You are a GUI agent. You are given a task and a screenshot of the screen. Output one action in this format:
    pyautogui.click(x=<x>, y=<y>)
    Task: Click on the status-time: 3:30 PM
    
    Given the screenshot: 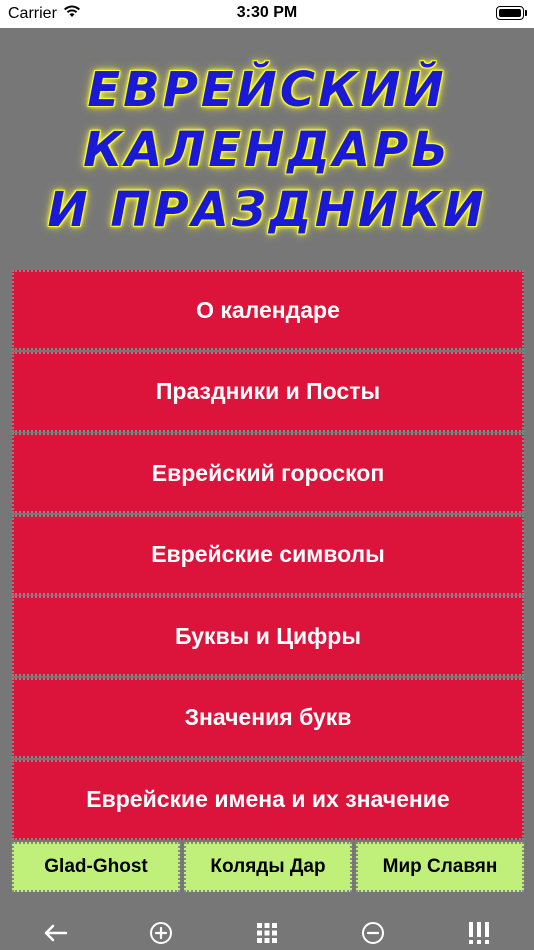 What is the action you would take?
    pyautogui.click(x=267, y=12)
    